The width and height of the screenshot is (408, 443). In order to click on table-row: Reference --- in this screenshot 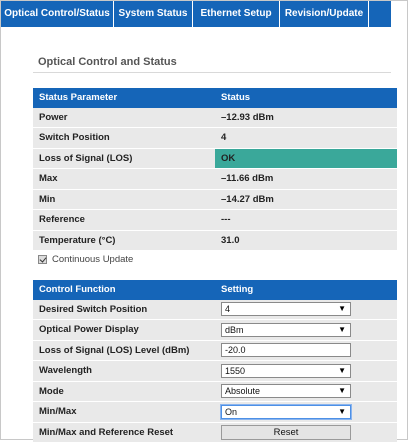, I will do `click(215, 220)`.